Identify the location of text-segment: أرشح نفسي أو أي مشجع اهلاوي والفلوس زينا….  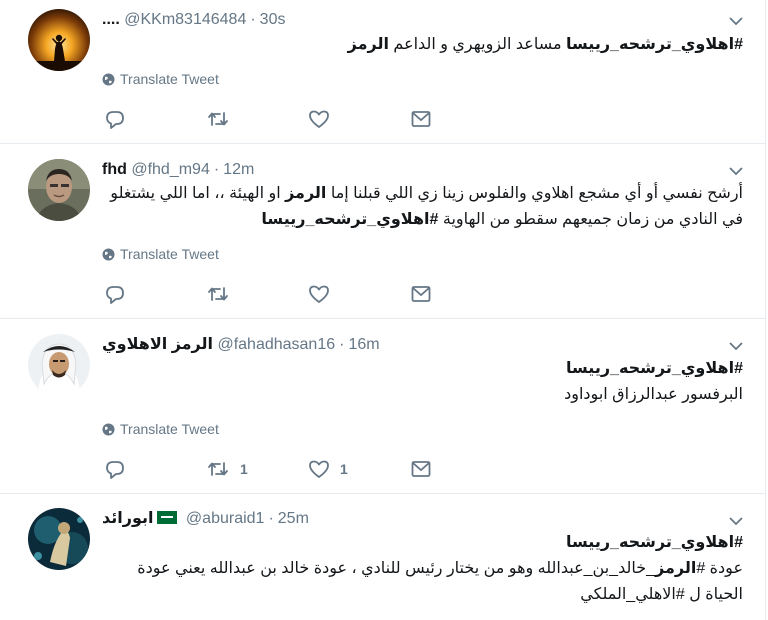
(534, 193).